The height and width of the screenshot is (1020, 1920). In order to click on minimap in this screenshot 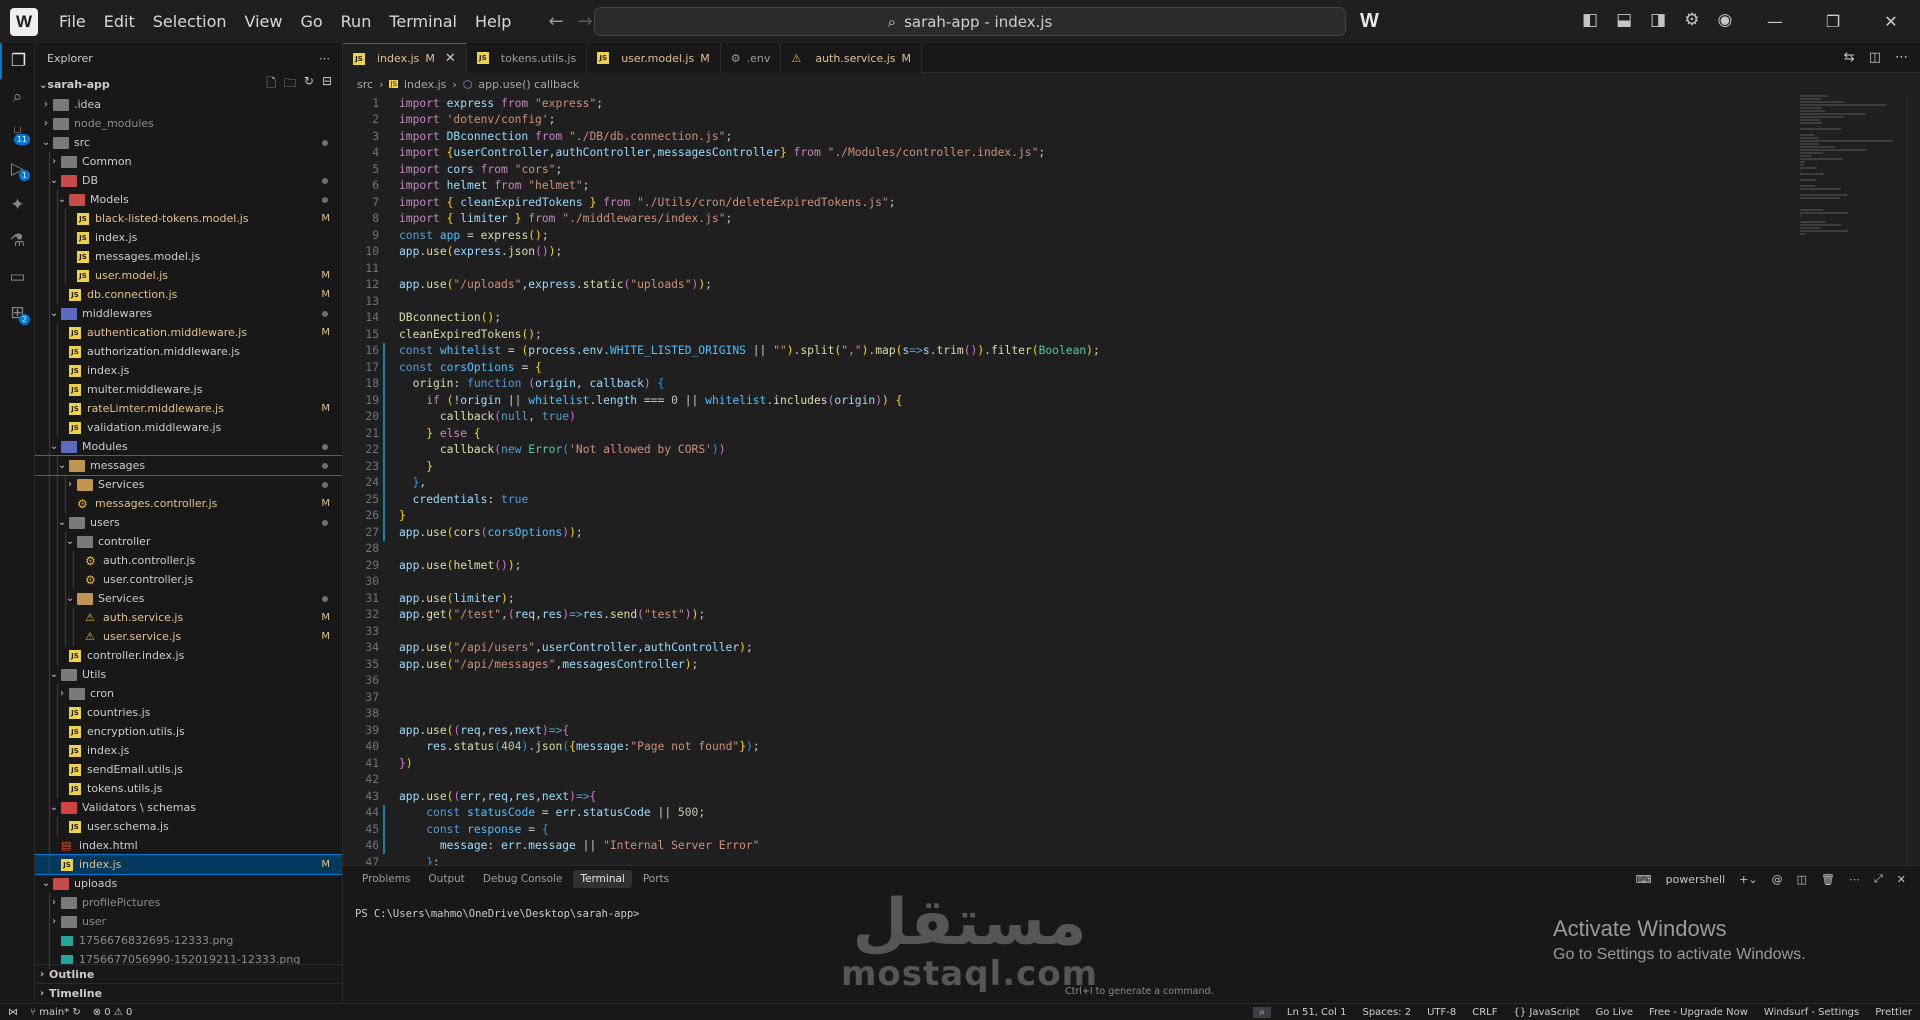, I will do `click(1855, 165)`.